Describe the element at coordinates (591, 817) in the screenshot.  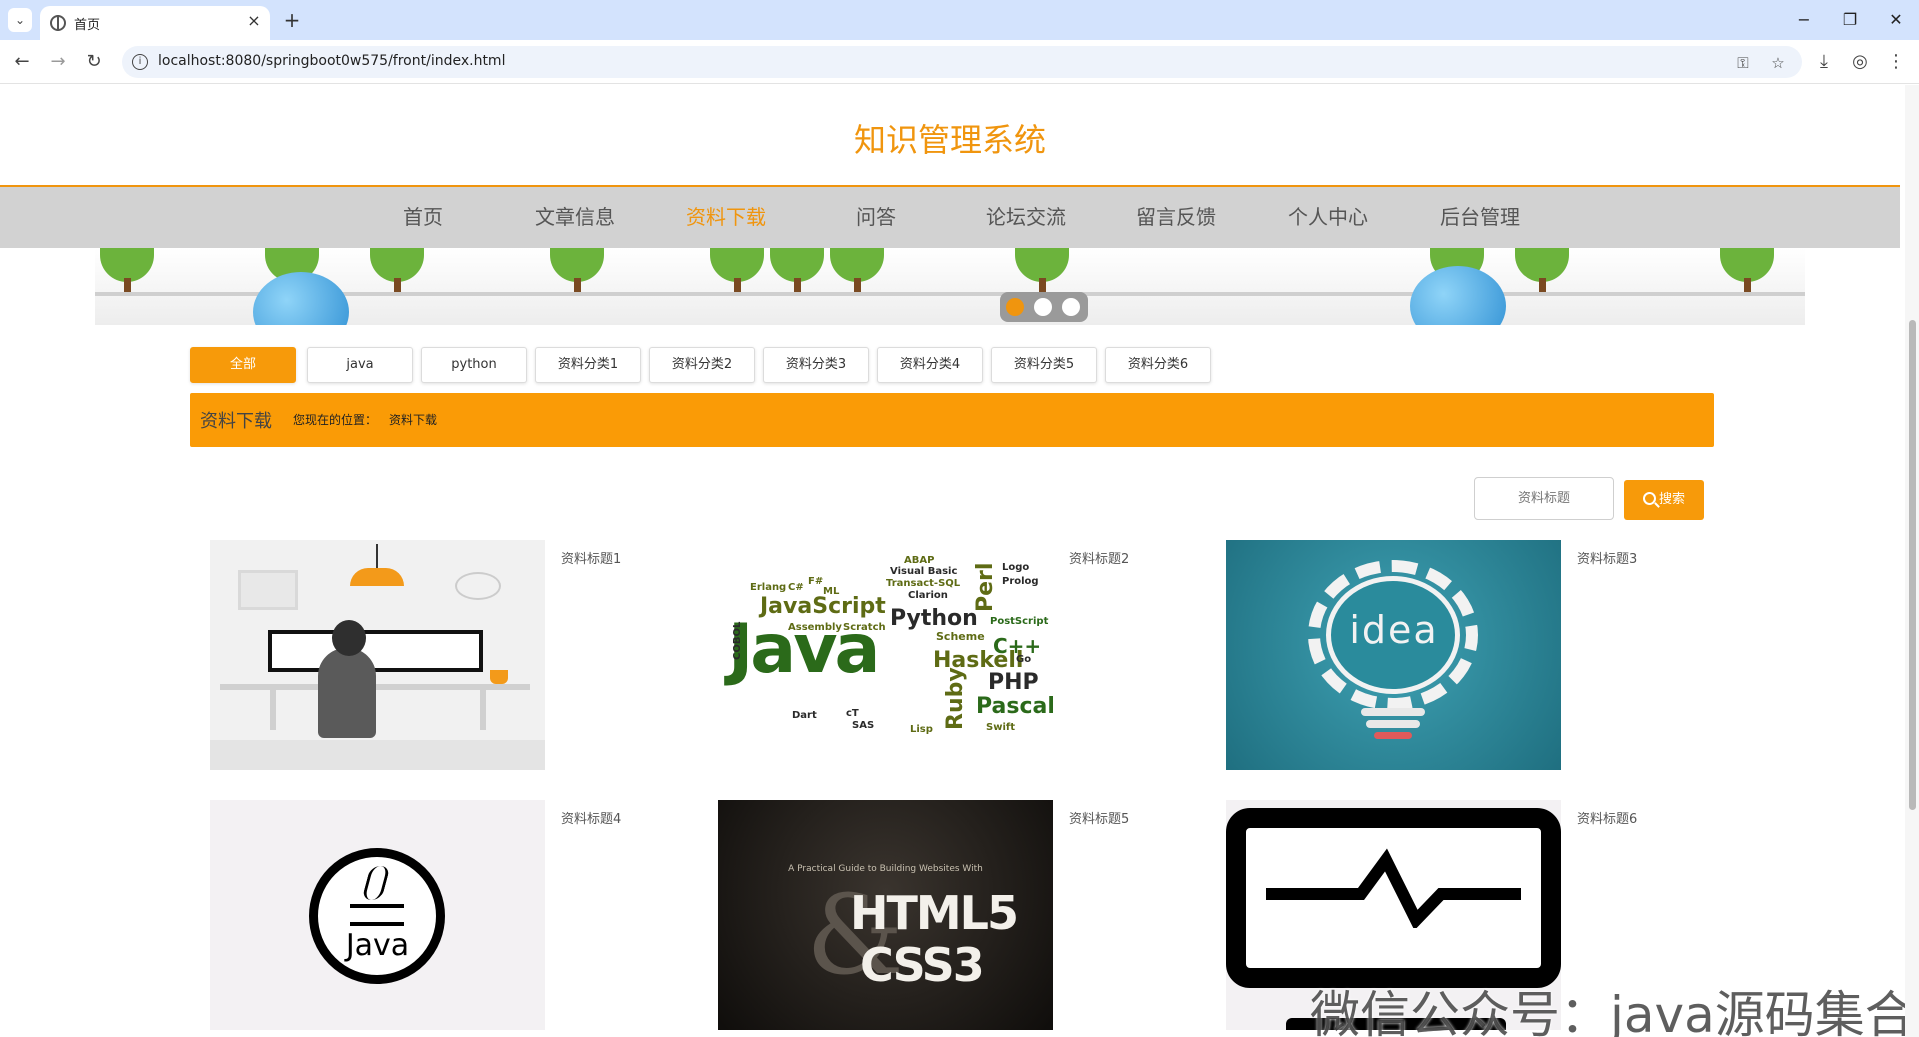
I see `material-title-4: 资料标题4` at that location.